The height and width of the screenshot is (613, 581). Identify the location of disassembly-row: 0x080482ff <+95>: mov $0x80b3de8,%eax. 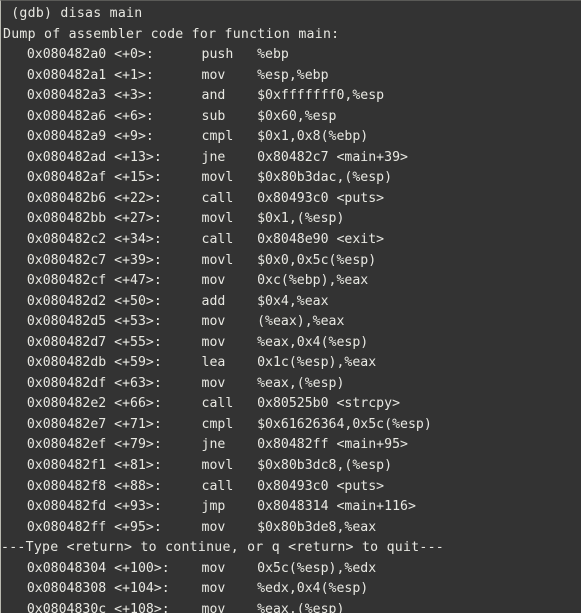
(291, 528).